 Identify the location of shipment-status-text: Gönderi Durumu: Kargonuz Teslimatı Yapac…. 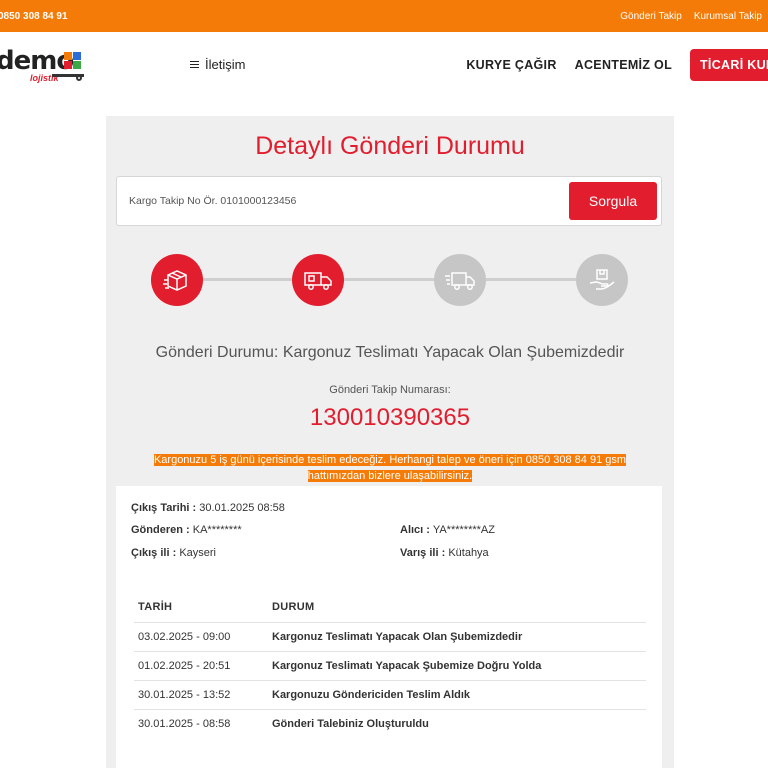
(390, 352).